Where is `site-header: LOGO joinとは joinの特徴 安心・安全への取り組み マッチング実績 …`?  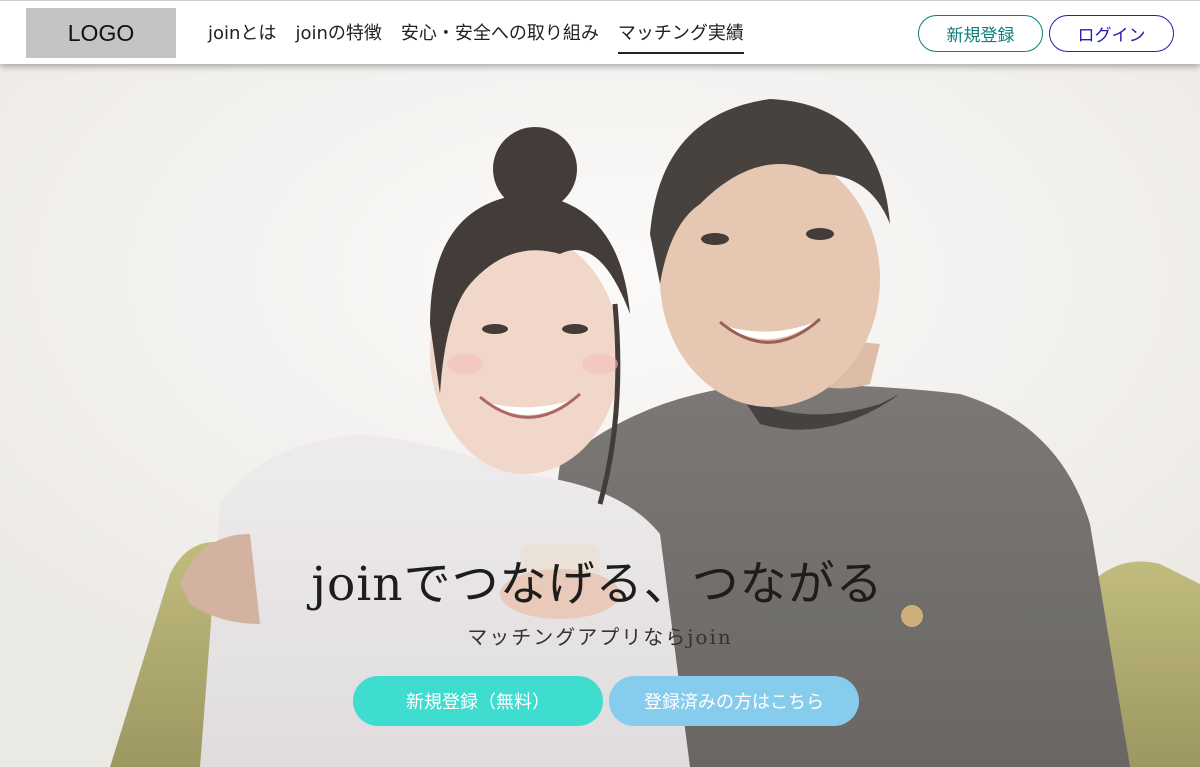
site-header: LOGO joinとは joinの特徴 安心・安全への取り組み マッチング実績 … is located at coordinates (600, 32).